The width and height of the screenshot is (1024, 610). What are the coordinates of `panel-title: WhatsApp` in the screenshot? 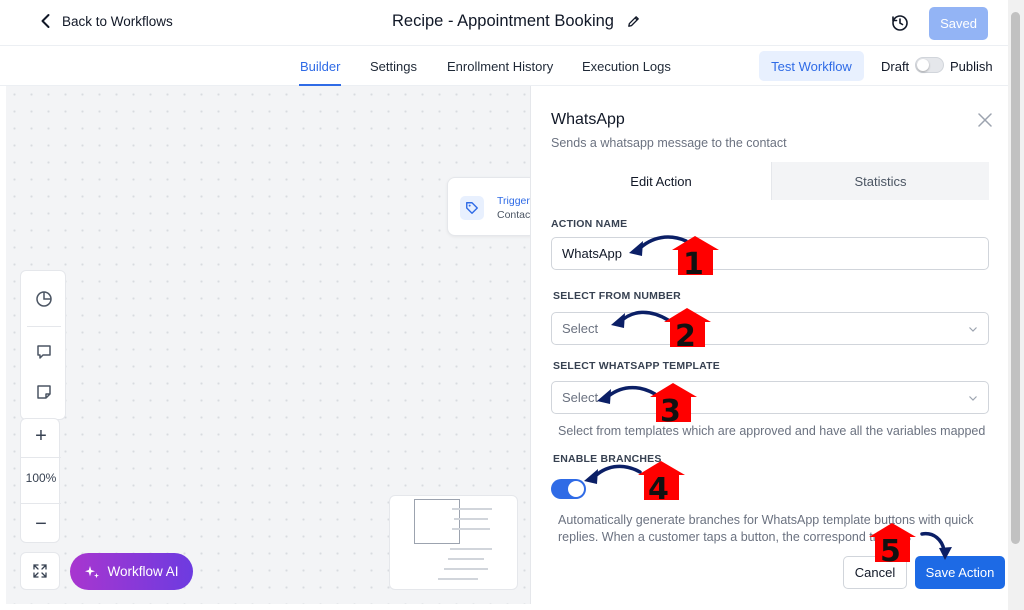 It's located at (588, 119).